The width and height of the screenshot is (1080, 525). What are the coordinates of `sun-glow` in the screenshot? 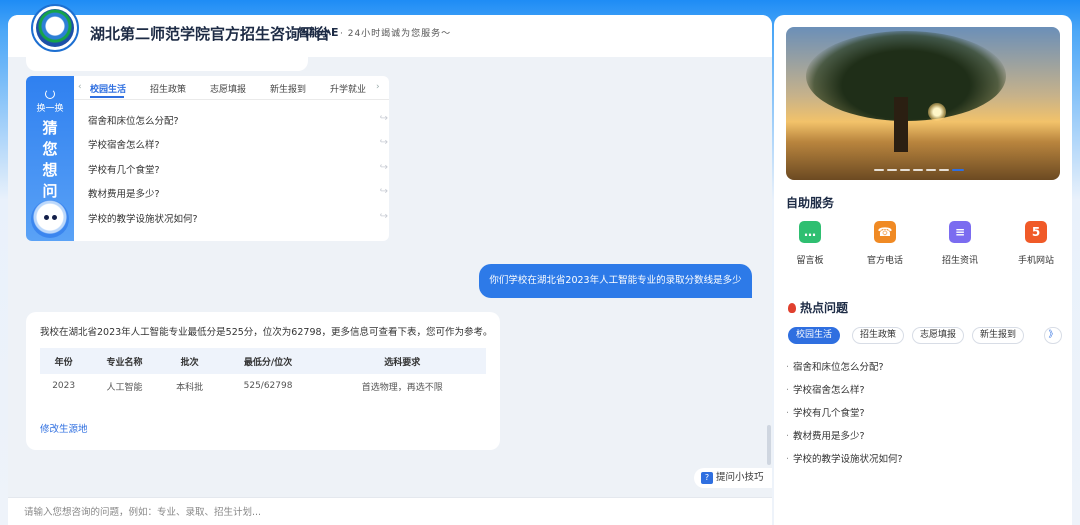 It's located at (937, 112).